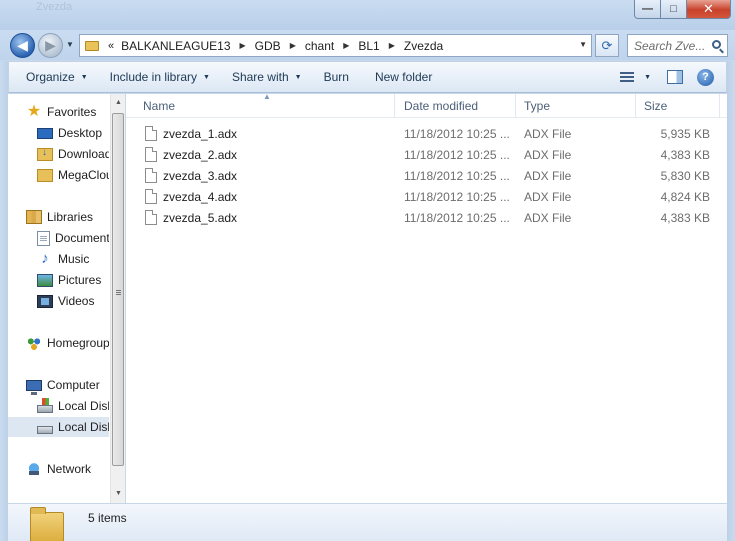  What do you see at coordinates (67, 469) in the screenshot?
I see `nav-network: Network` at bounding box center [67, 469].